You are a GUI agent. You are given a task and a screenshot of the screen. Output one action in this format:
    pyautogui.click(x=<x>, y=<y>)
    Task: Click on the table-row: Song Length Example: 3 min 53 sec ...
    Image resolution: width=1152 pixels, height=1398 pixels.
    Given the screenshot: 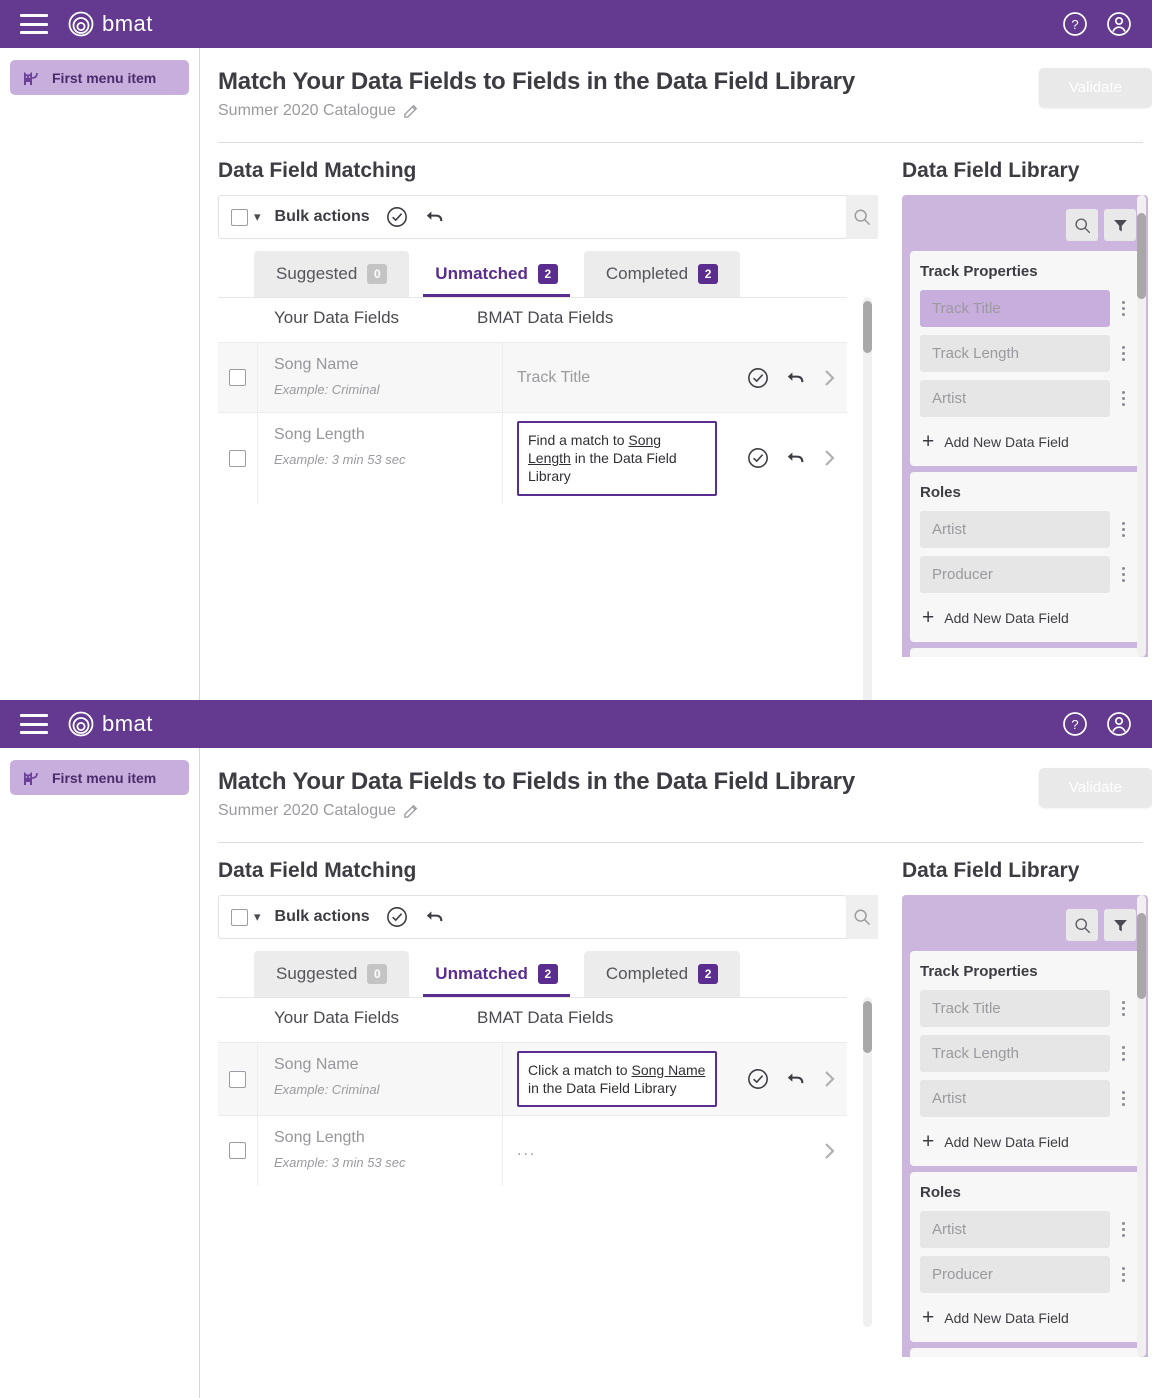 What is the action you would take?
    pyautogui.click(x=532, y=1150)
    